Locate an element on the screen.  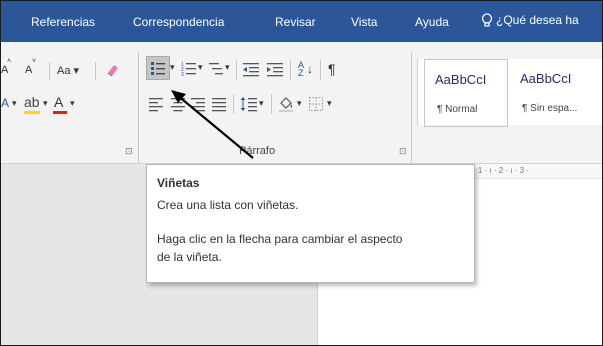
highlight-color-swatch is located at coordinates (32, 112).